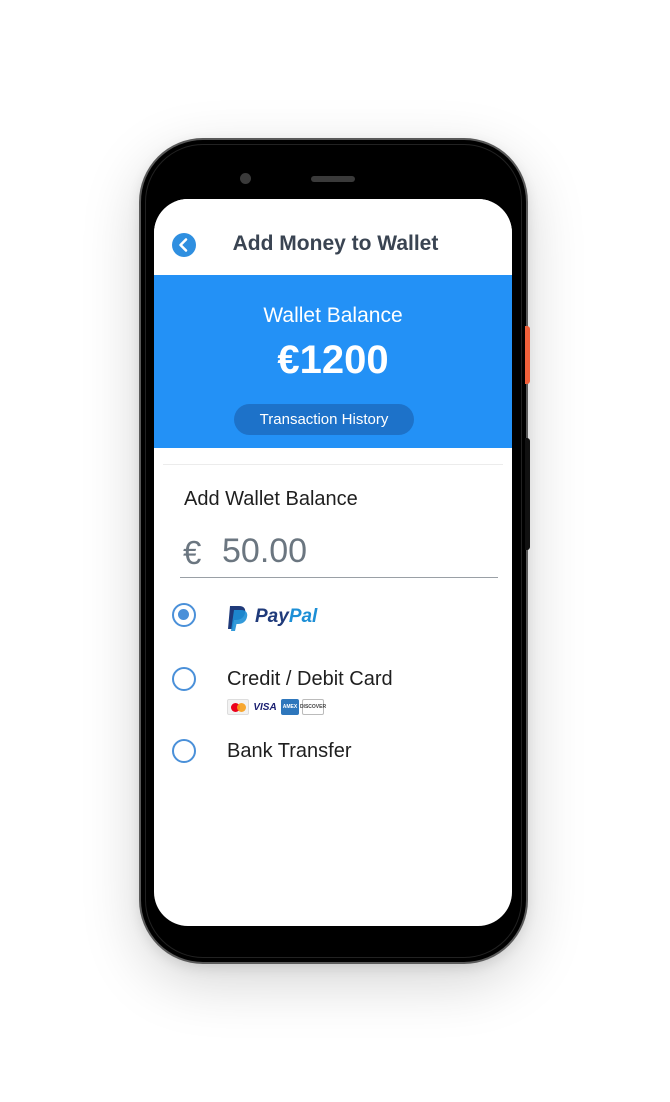 This screenshot has width=670, height=1102. Describe the element at coordinates (184, 751) in the screenshot. I see `radio-bank` at that location.